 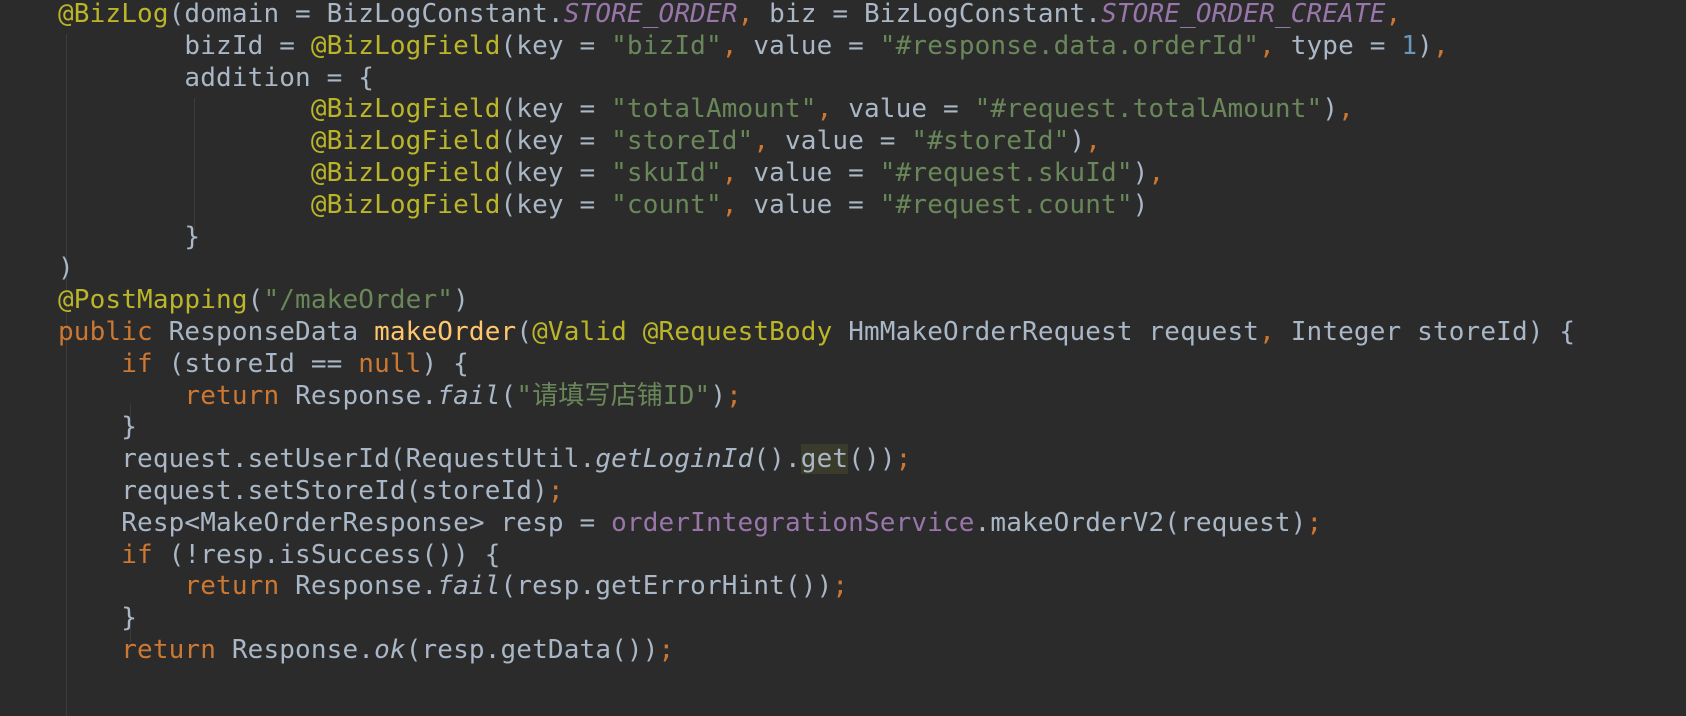 What do you see at coordinates (1148, 109) in the screenshot?
I see `code-token: "#request.totalAmount"` at bounding box center [1148, 109].